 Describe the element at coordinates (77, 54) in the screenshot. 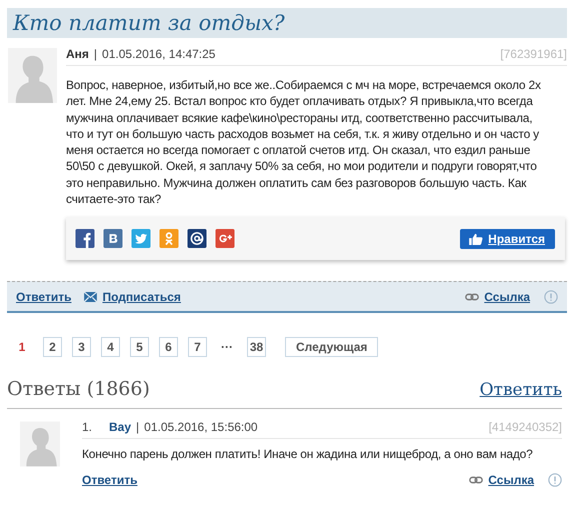

I see `author-name: Аня` at that location.